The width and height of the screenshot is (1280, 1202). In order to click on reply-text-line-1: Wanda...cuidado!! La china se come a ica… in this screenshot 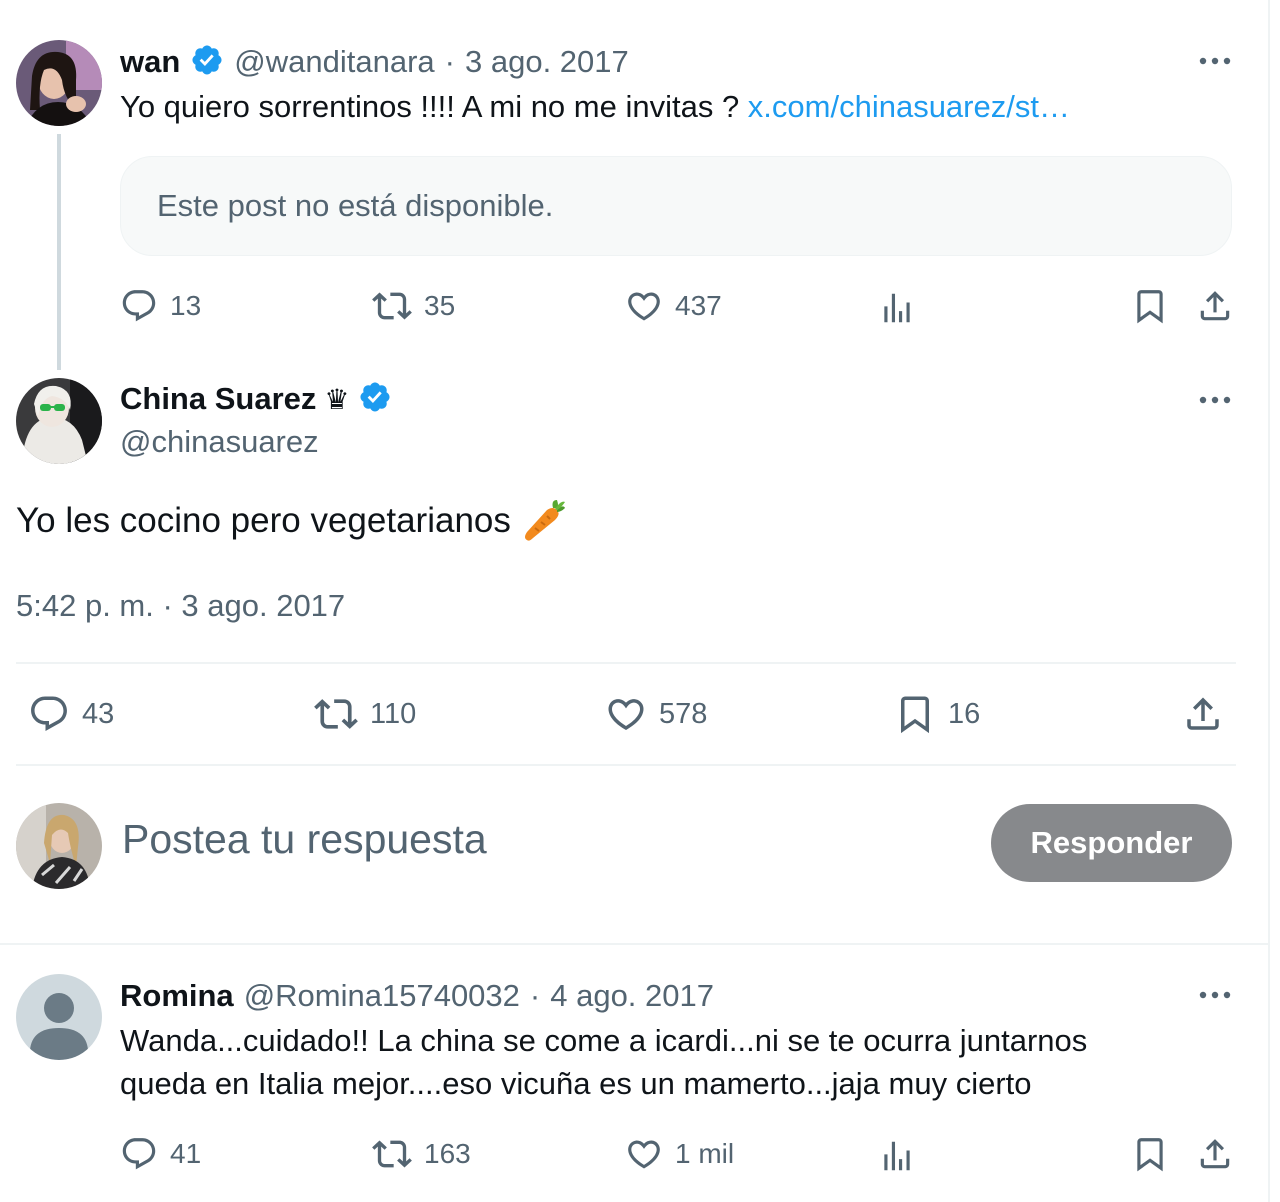, I will do `click(604, 1040)`.